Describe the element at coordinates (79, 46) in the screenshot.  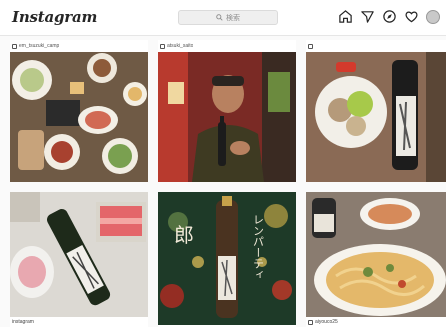
I see `post-header: em_tsuzuki_camp` at that location.